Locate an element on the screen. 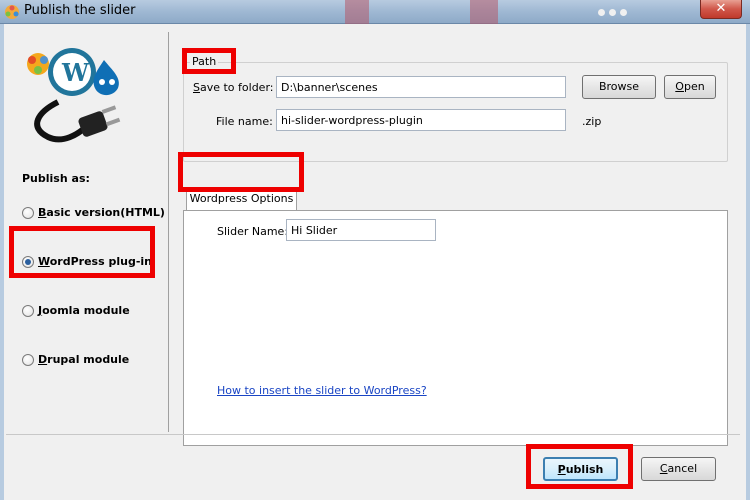 This screenshot has height=500, width=750. app-logo-icon is located at coordinates (12, 12).